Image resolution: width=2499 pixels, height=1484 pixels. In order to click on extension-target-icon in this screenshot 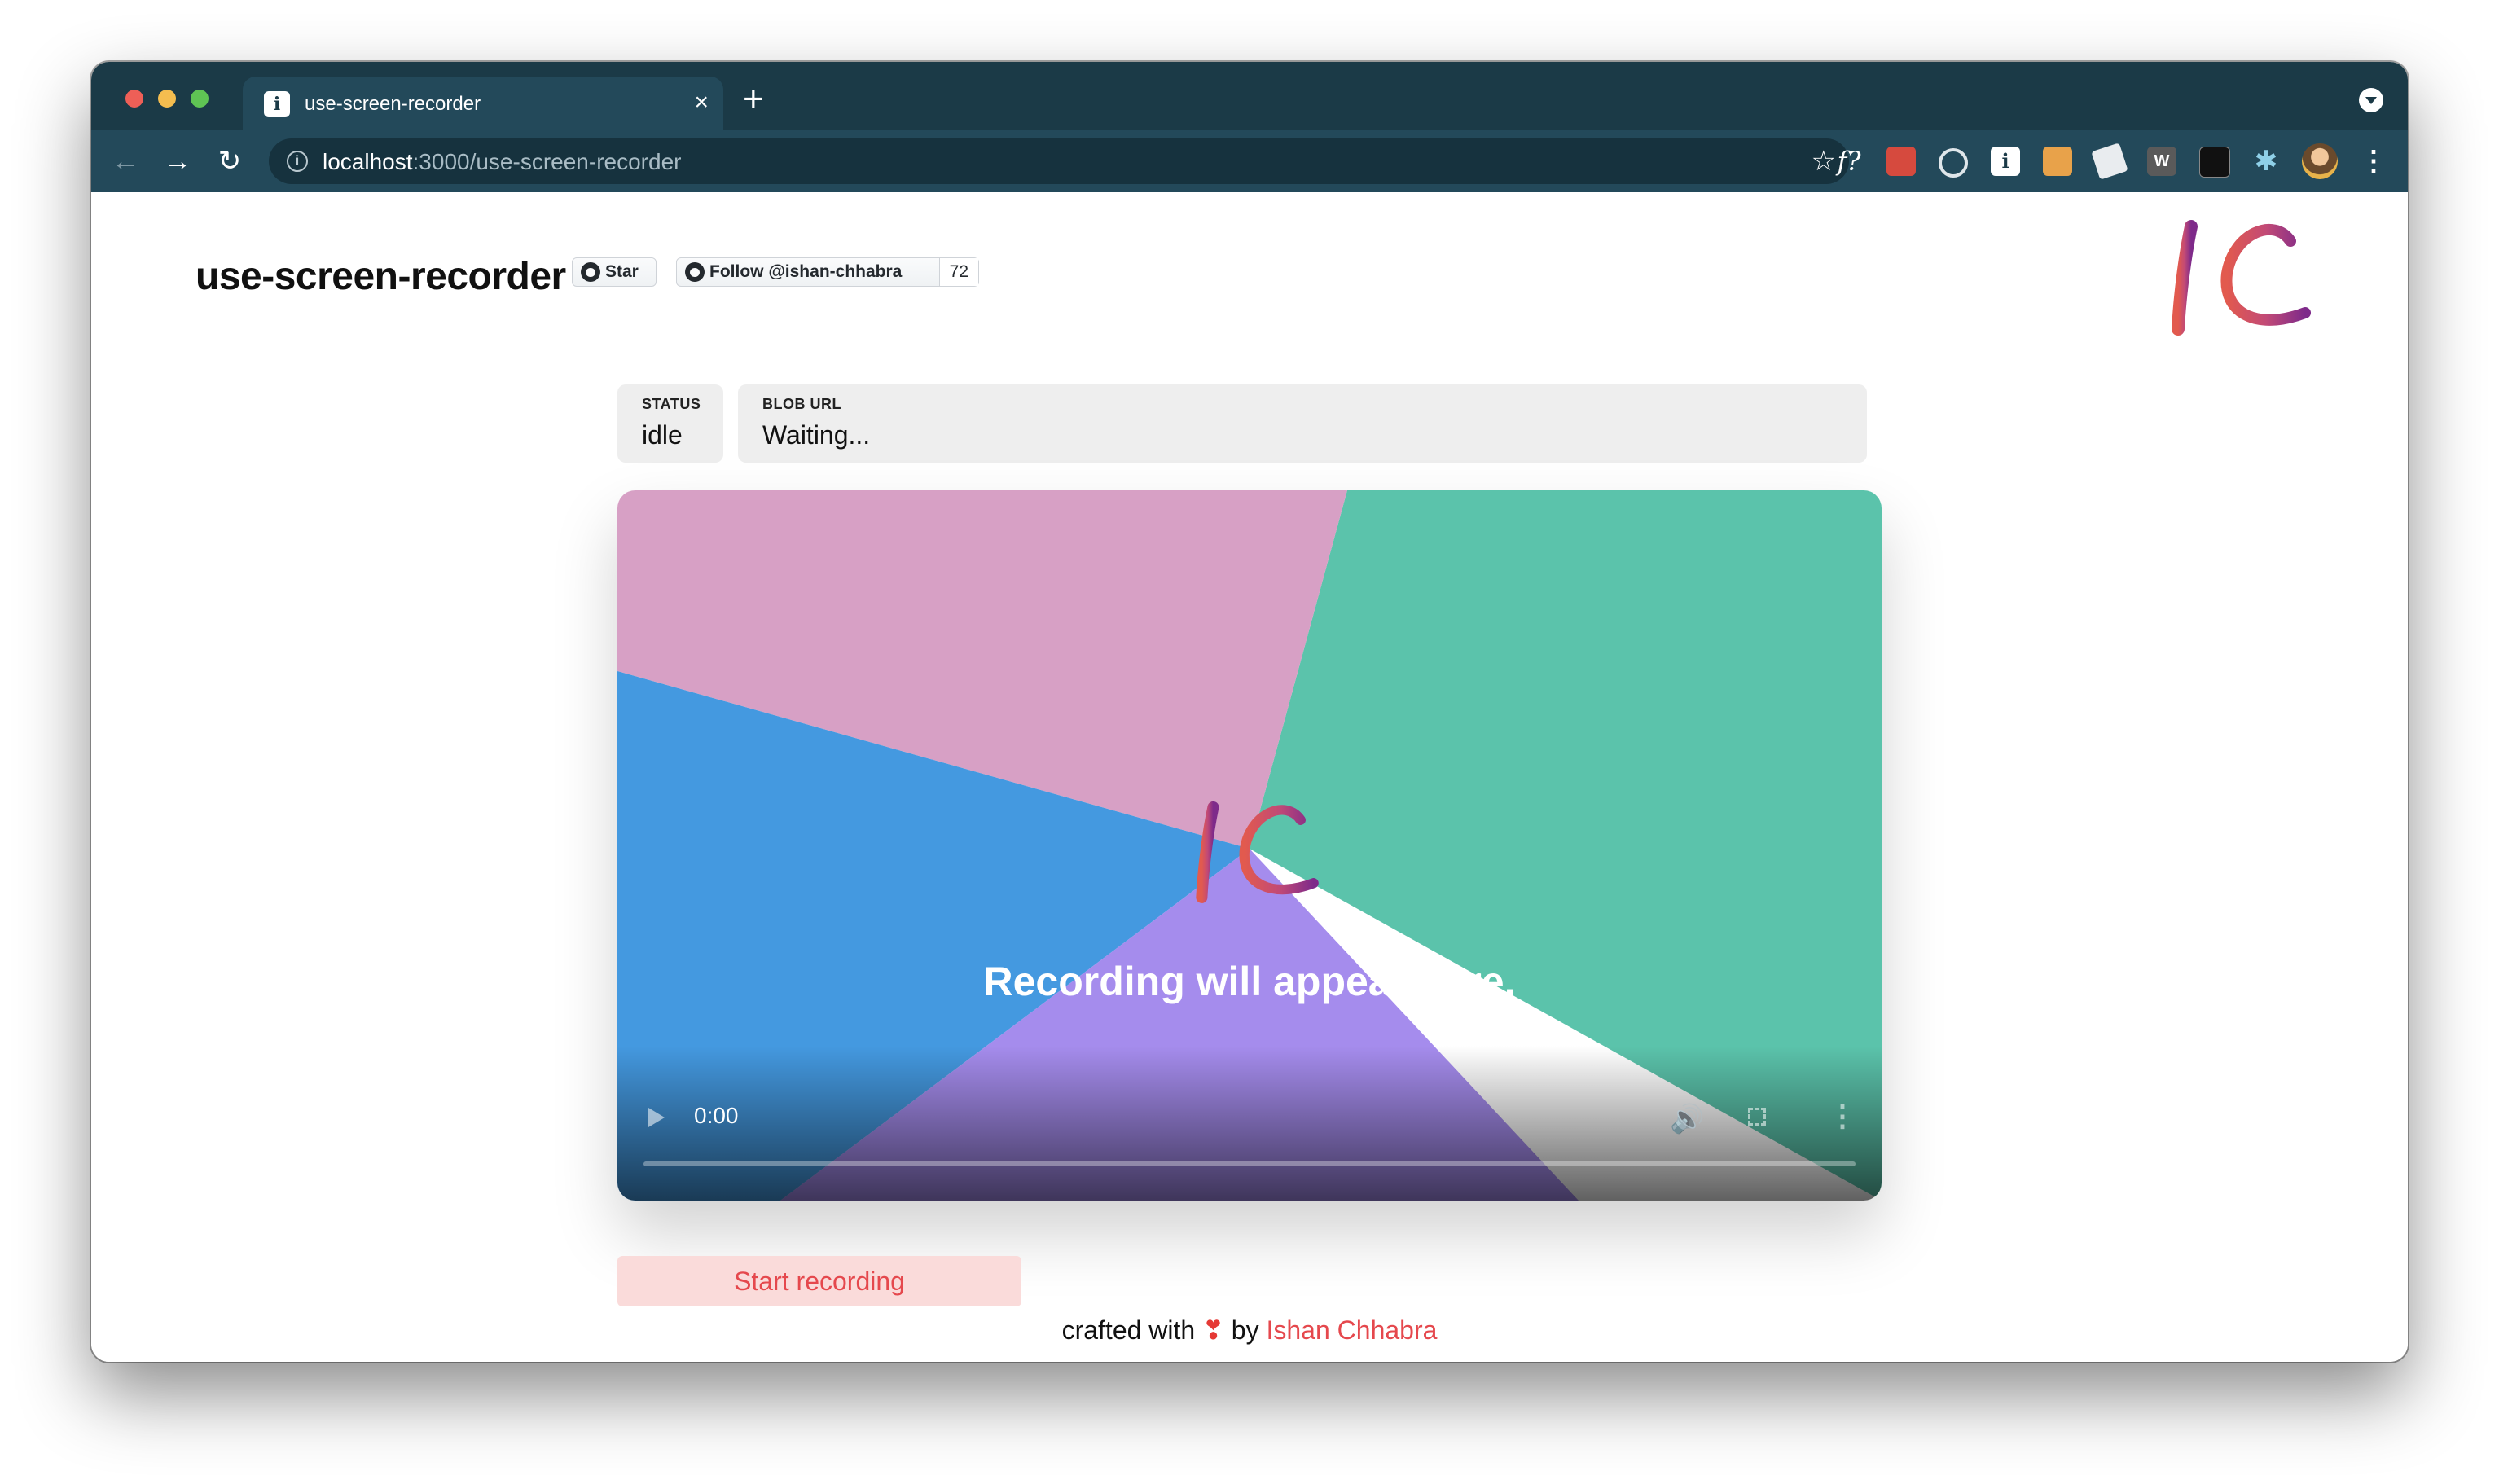, I will do `click(1953, 163)`.